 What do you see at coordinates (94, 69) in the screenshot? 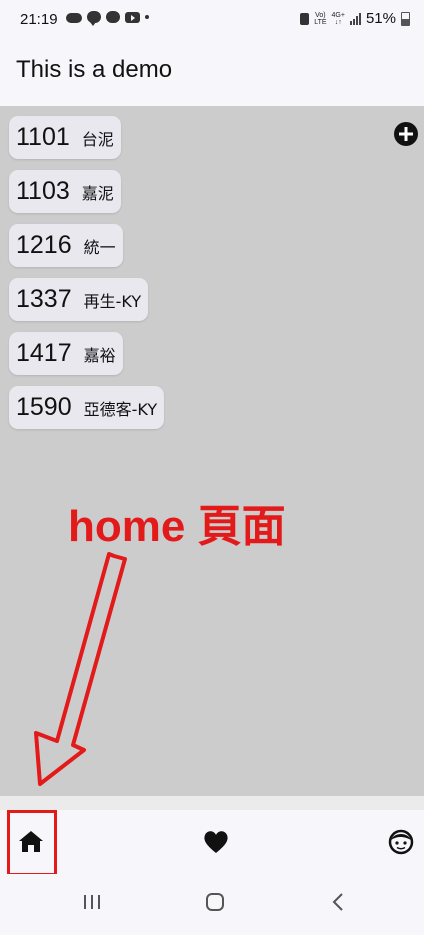
I see `page-title: This is a demo` at bounding box center [94, 69].